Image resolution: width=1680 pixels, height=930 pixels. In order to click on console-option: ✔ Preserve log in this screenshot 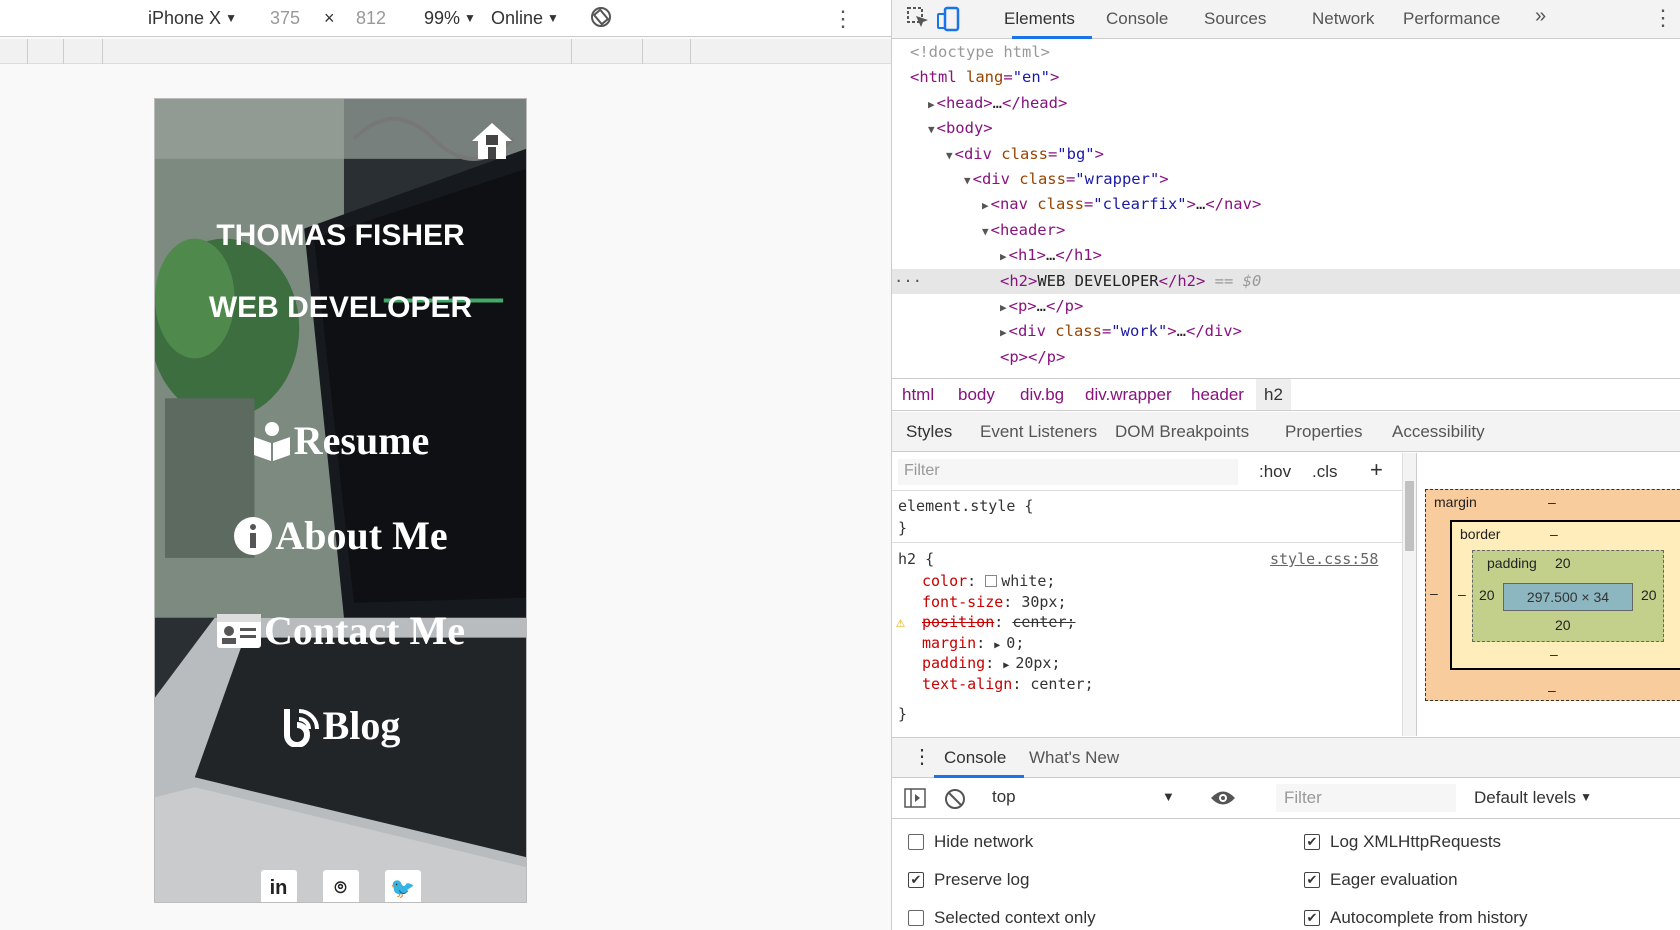, I will do `click(968, 880)`.